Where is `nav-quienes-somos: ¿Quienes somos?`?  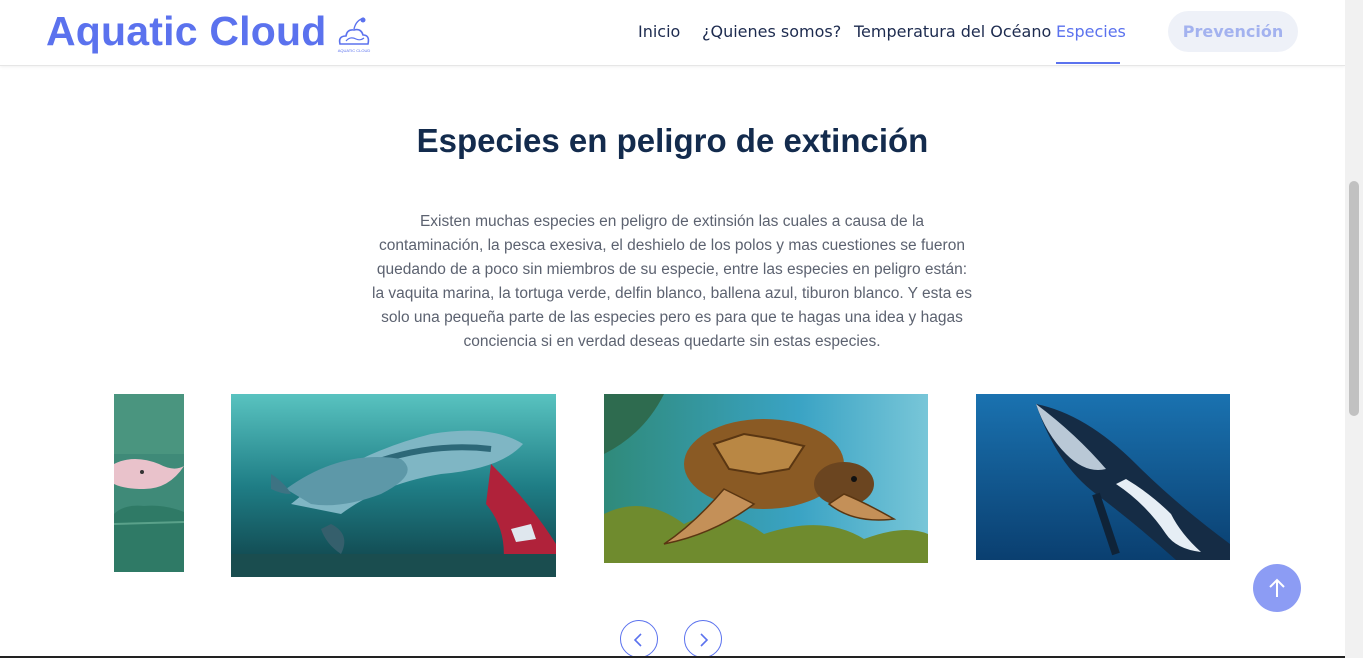 nav-quienes-somos: ¿Quienes somos? is located at coordinates (771, 31).